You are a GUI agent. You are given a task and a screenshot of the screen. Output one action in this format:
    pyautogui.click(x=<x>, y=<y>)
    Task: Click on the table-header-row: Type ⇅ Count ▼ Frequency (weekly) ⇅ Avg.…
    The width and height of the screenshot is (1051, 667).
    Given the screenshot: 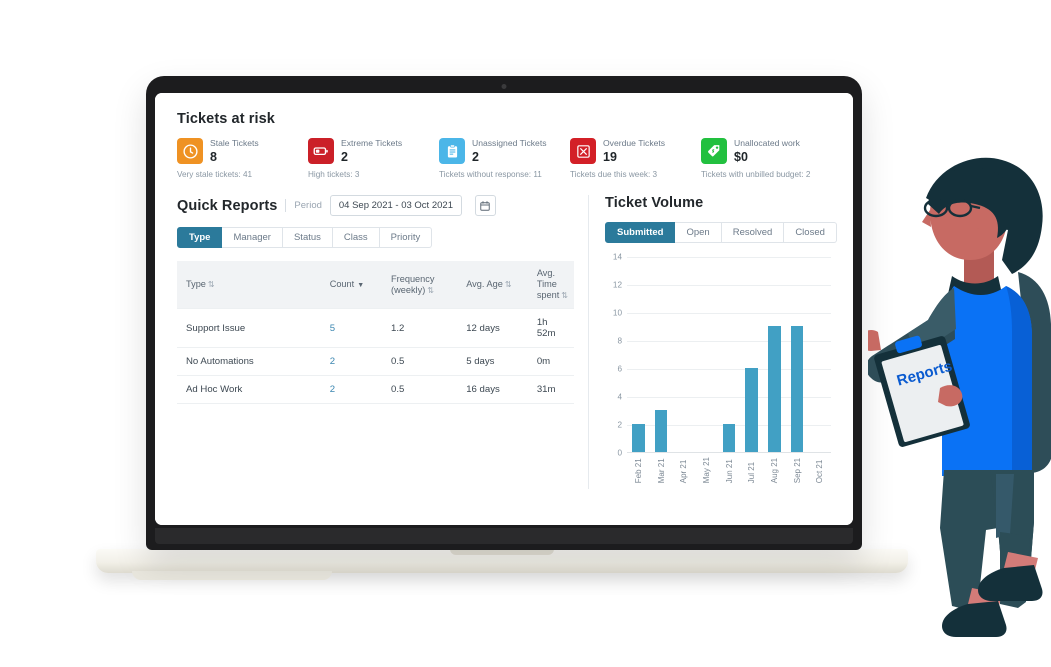 What is the action you would take?
    pyautogui.click(x=375, y=285)
    